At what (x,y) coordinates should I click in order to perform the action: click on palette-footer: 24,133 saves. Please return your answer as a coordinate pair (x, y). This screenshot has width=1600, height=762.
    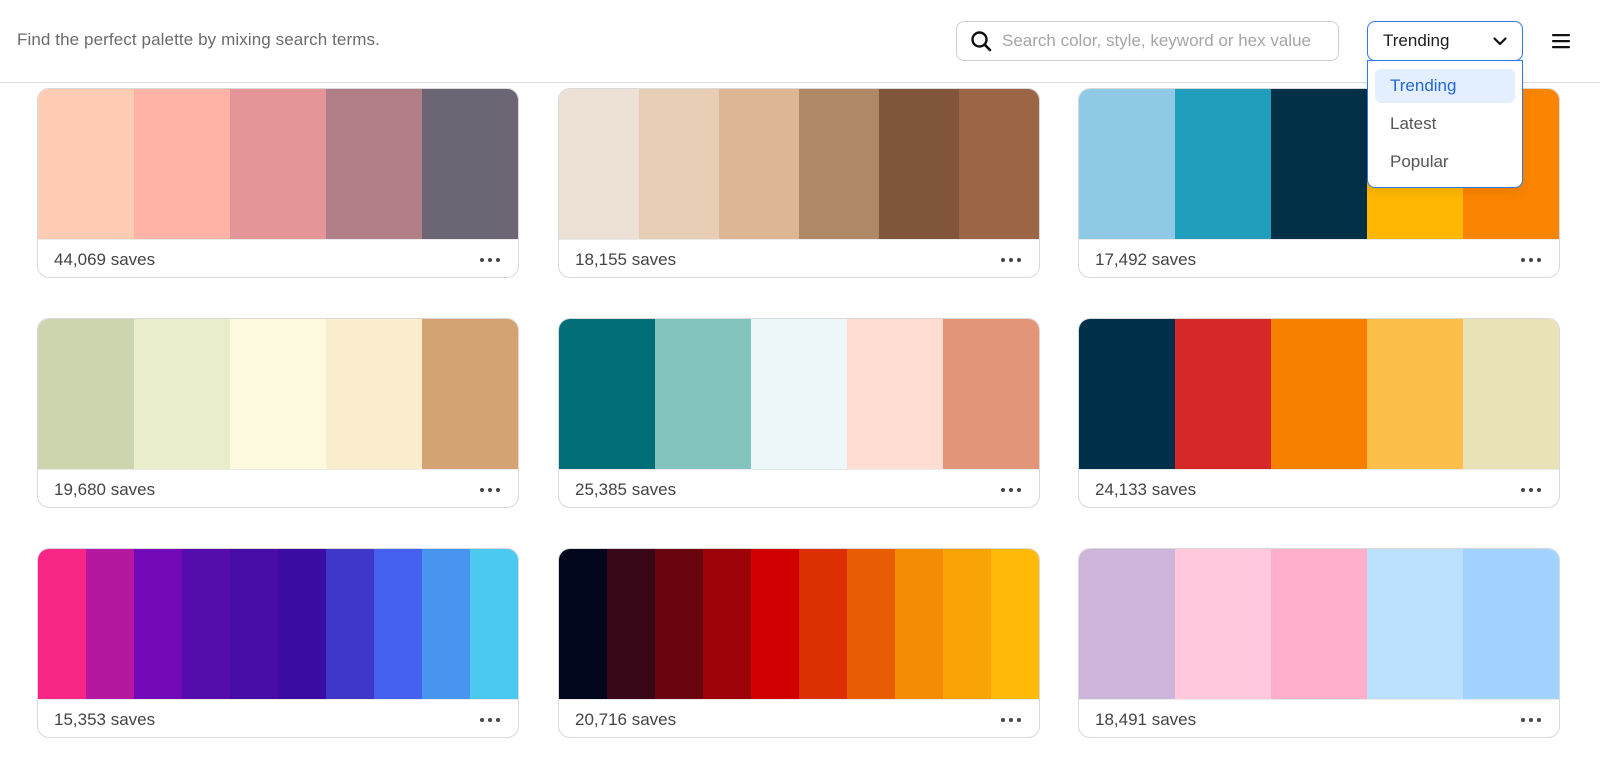
    Looking at the image, I should click on (1319, 488).